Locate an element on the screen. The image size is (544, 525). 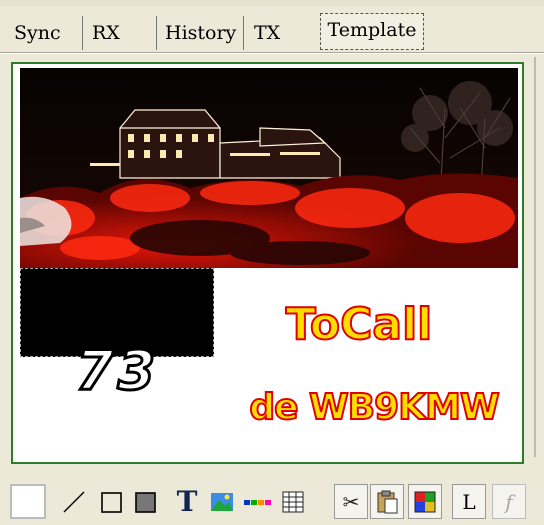
tab-bar: Sync RX History TX Template is located at coordinates (272, 30).